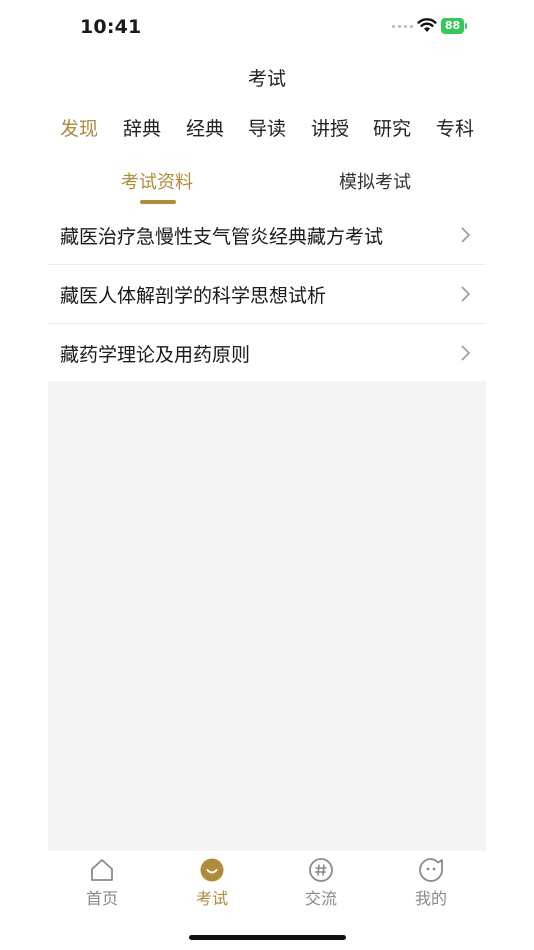  I want to click on tab-jiangshou: 讲授, so click(330, 127).